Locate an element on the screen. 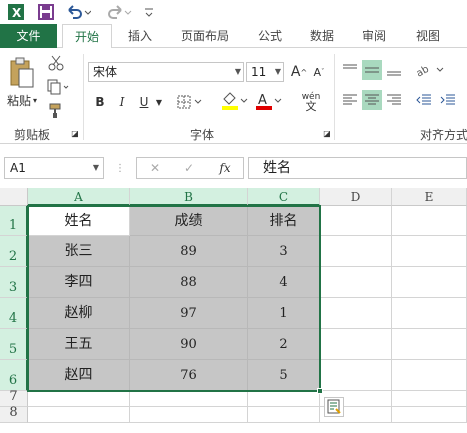 This screenshot has height=433, width=467. cell-a2: 张三 is located at coordinates (79, 251).